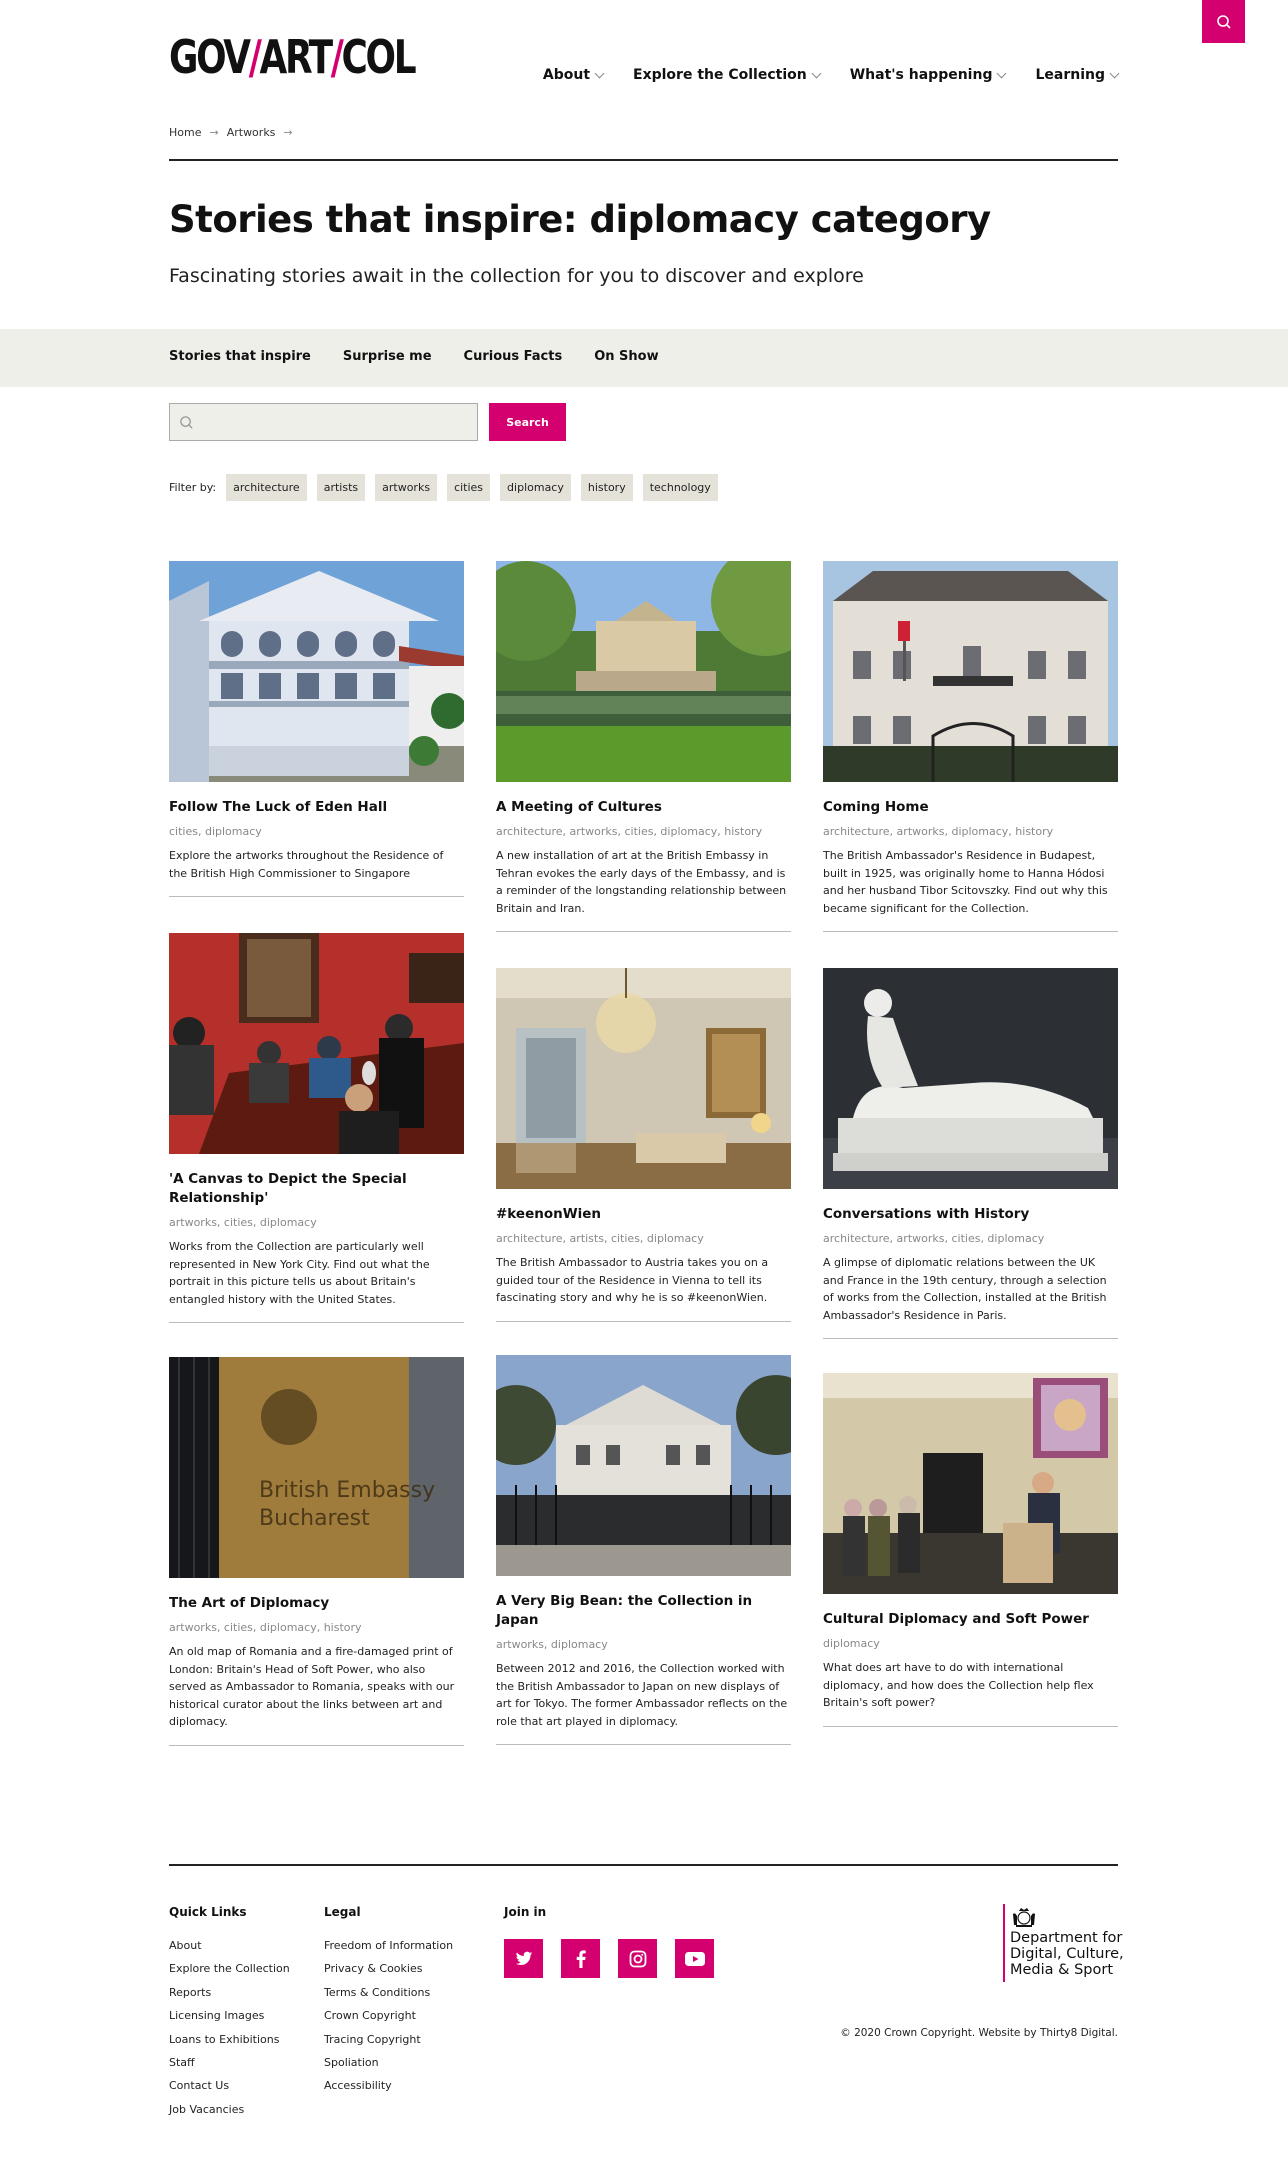 The image size is (1288, 2166). What do you see at coordinates (527, 422) in the screenshot?
I see `search-button: Search` at bounding box center [527, 422].